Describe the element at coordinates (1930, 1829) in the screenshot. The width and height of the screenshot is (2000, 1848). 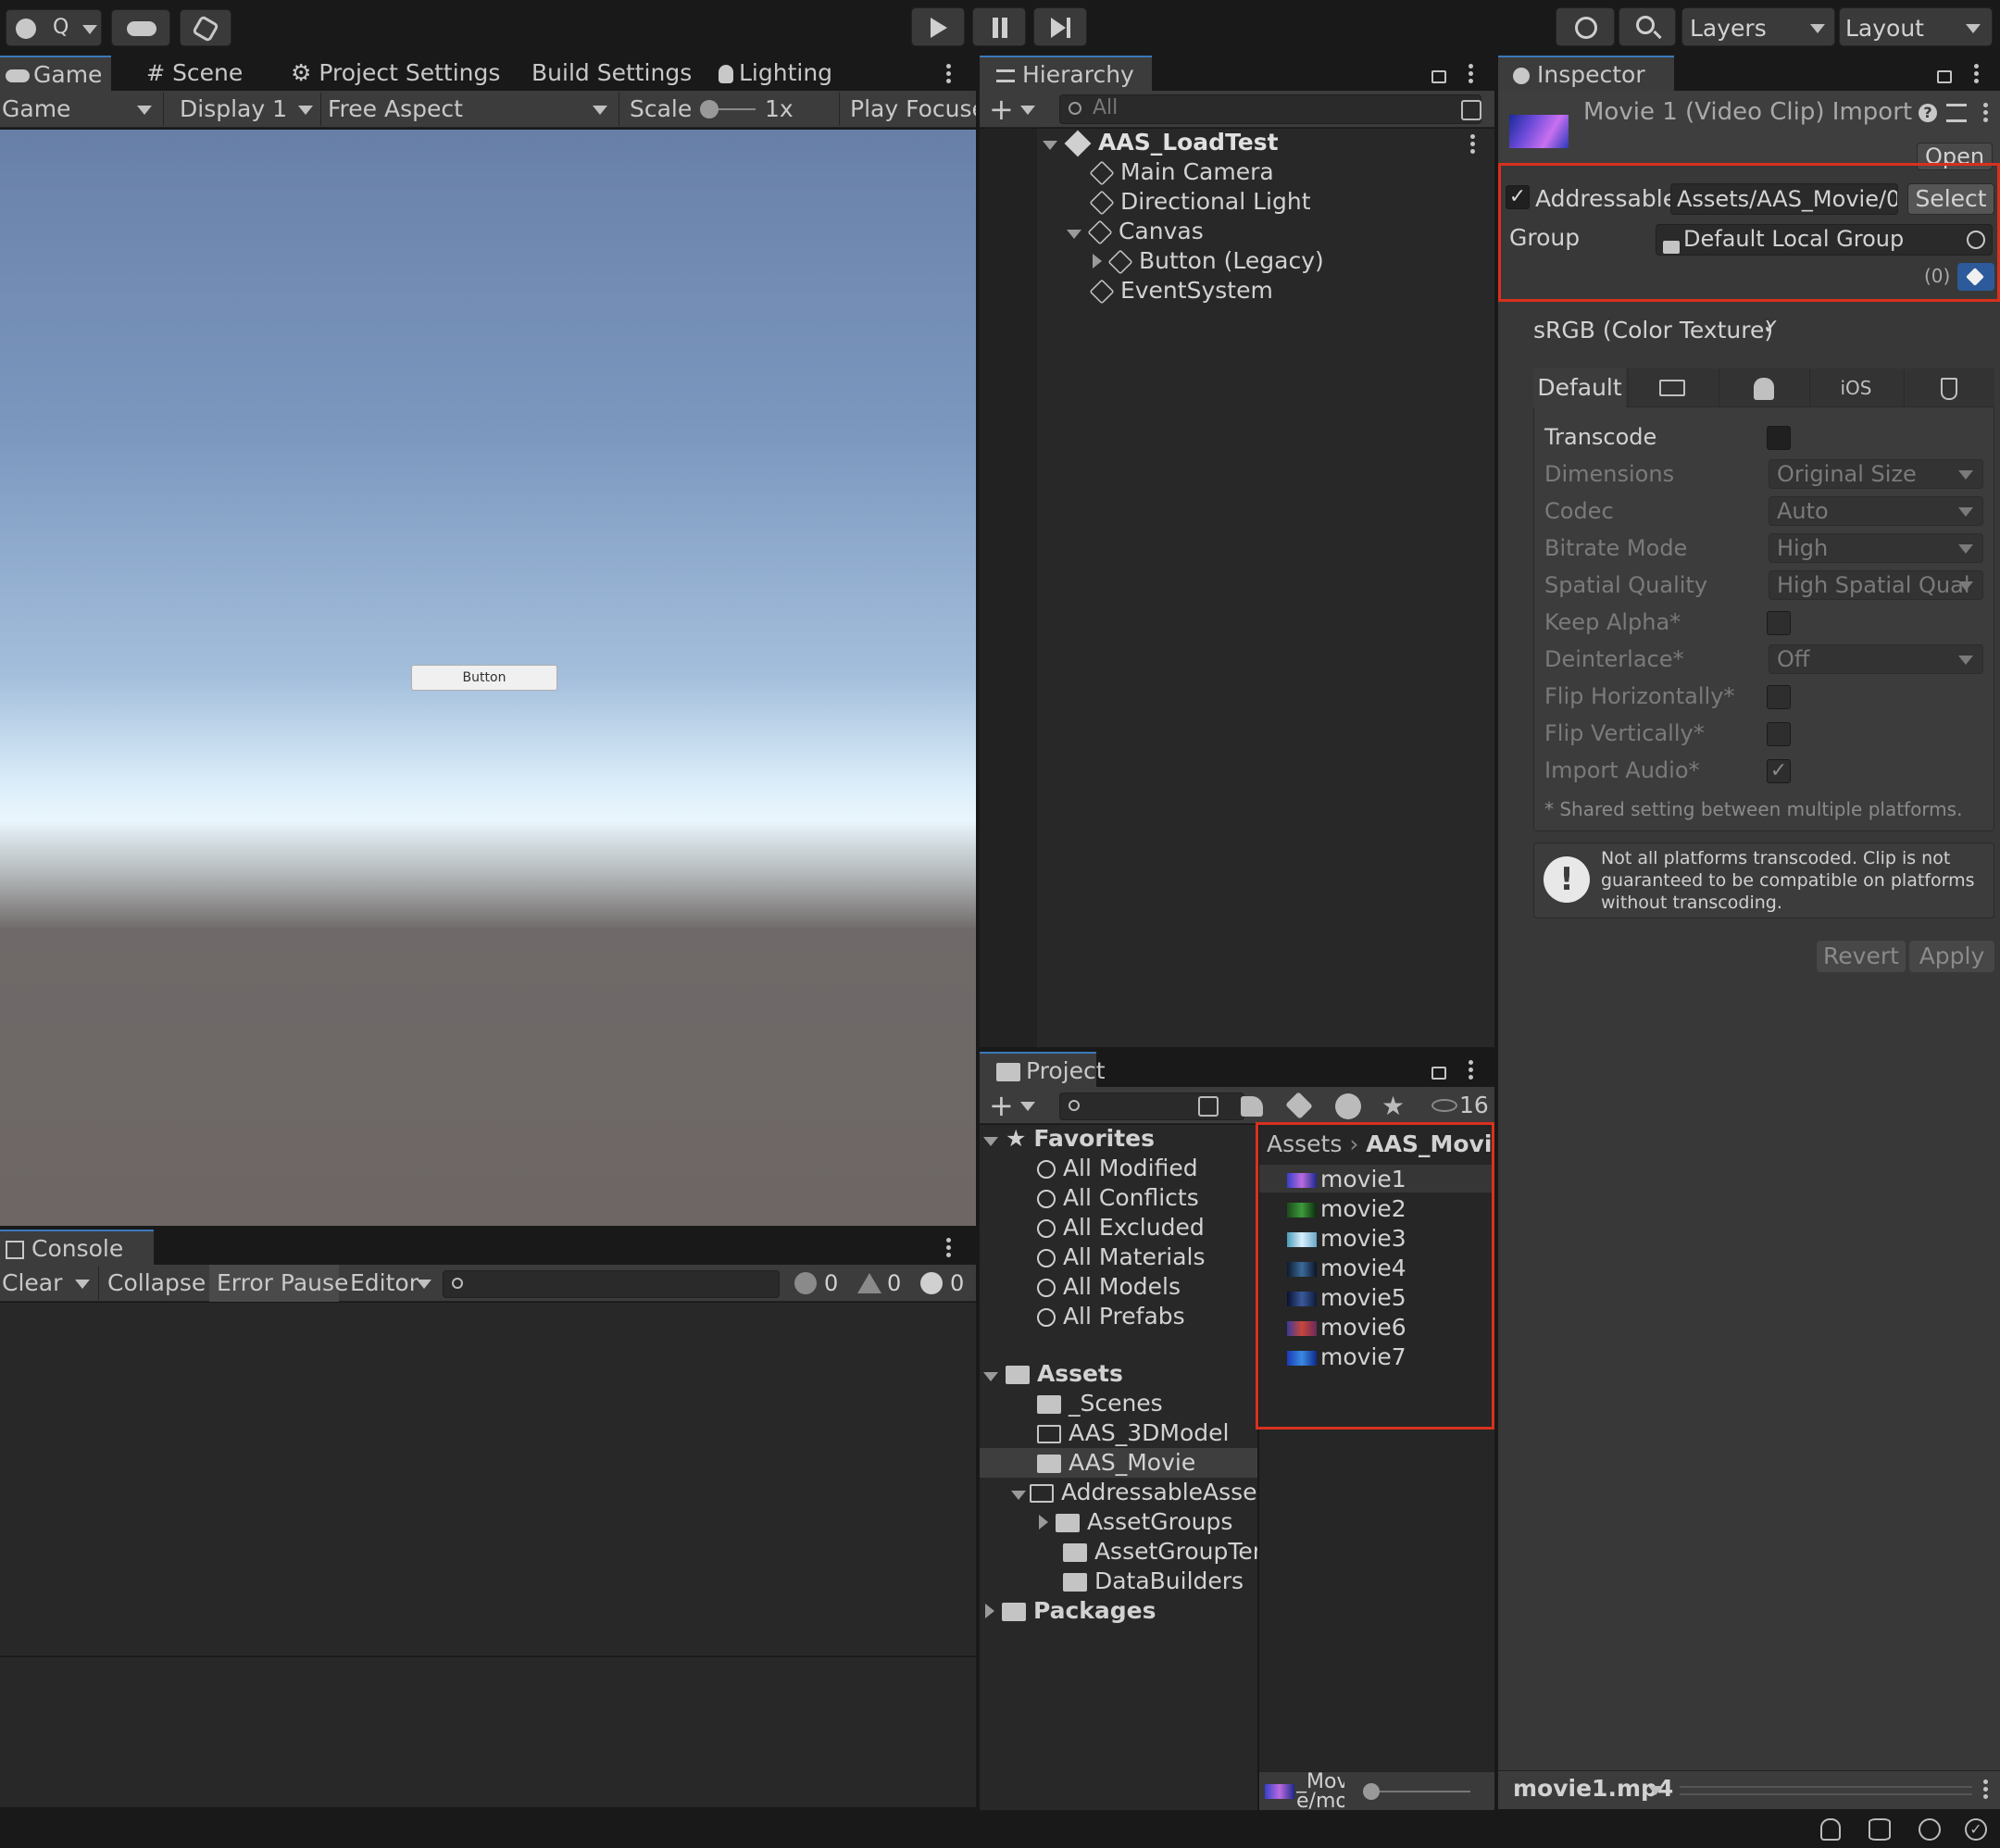
I see `network-icon` at that location.